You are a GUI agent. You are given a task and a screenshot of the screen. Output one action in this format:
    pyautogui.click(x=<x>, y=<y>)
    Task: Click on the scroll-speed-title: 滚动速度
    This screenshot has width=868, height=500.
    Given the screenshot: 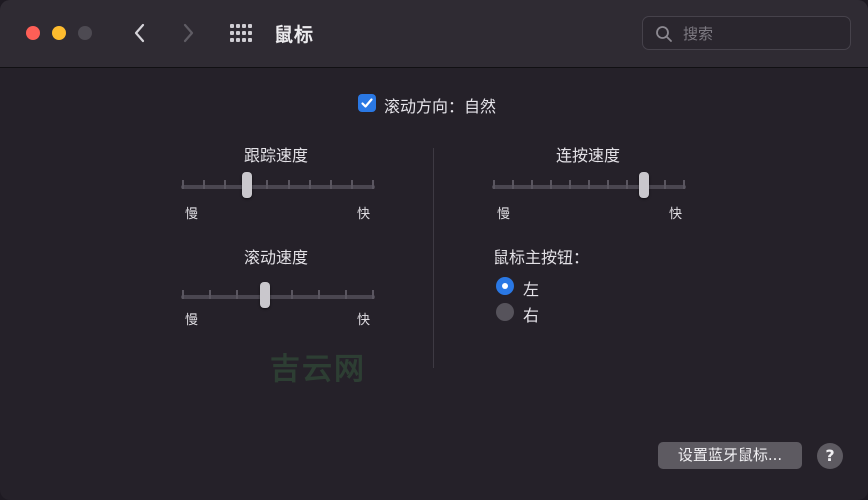 What is the action you would take?
    pyautogui.click(x=276, y=257)
    